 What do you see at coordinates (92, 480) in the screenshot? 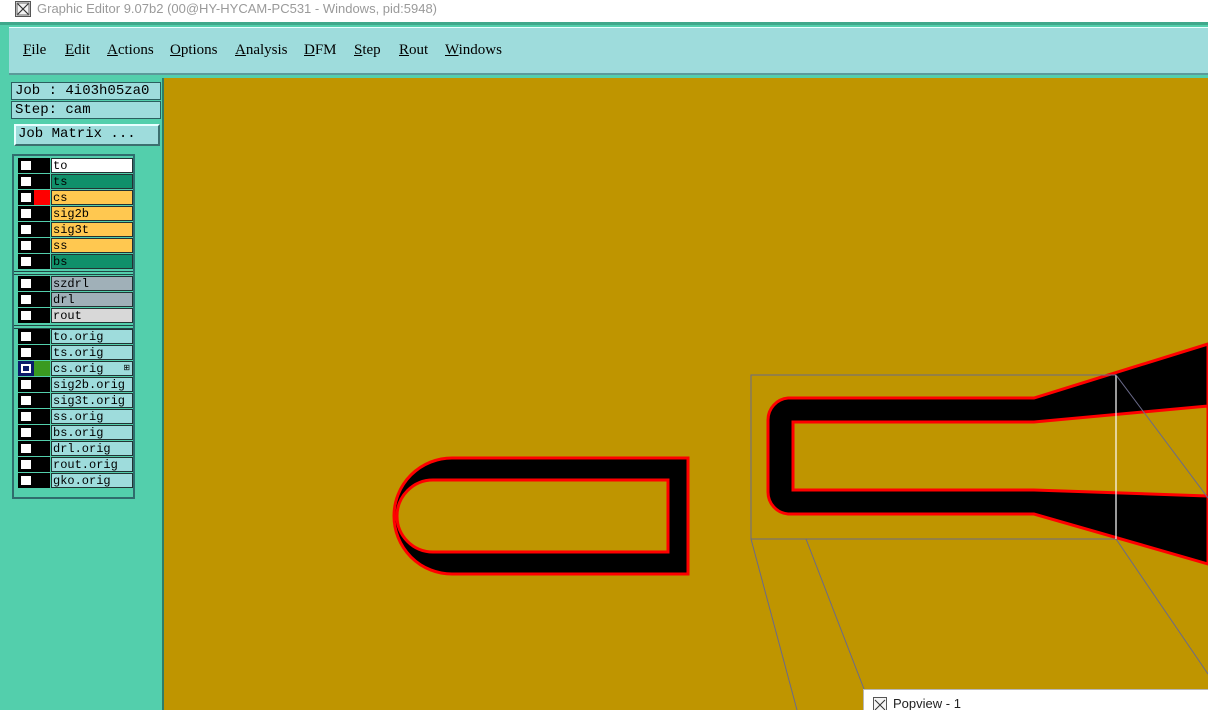
I see `layer-name: gko.orig` at bounding box center [92, 480].